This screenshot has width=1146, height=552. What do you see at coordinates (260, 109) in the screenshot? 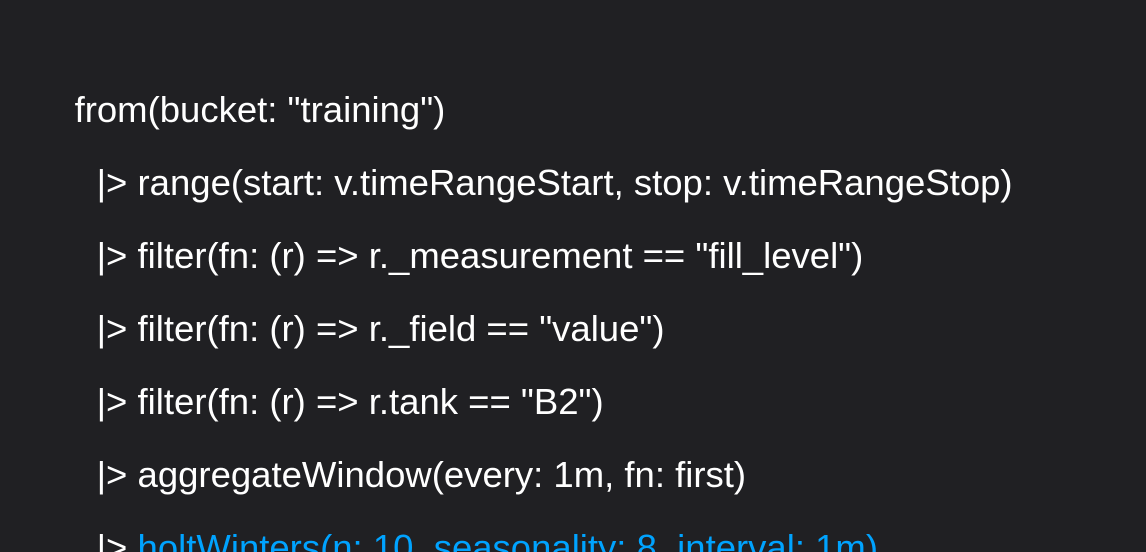
I see `code-text: from(bucket: "training")` at bounding box center [260, 109].